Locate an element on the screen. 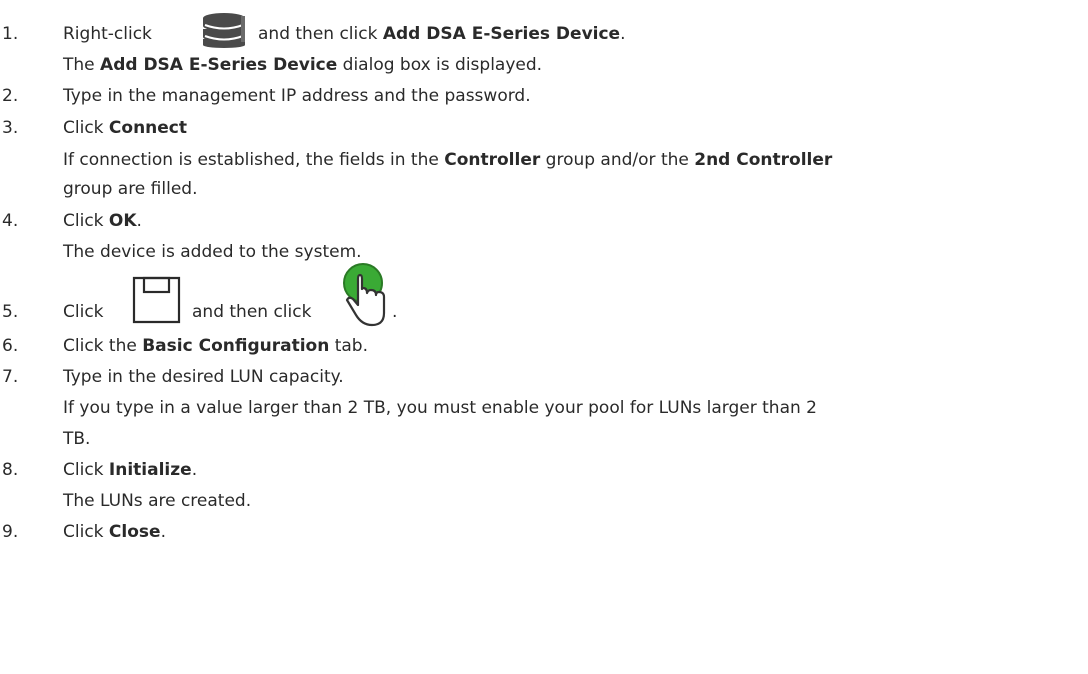 The width and height of the screenshot is (1088, 674). step-5-text-c: . is located at coordinates (395, 312).